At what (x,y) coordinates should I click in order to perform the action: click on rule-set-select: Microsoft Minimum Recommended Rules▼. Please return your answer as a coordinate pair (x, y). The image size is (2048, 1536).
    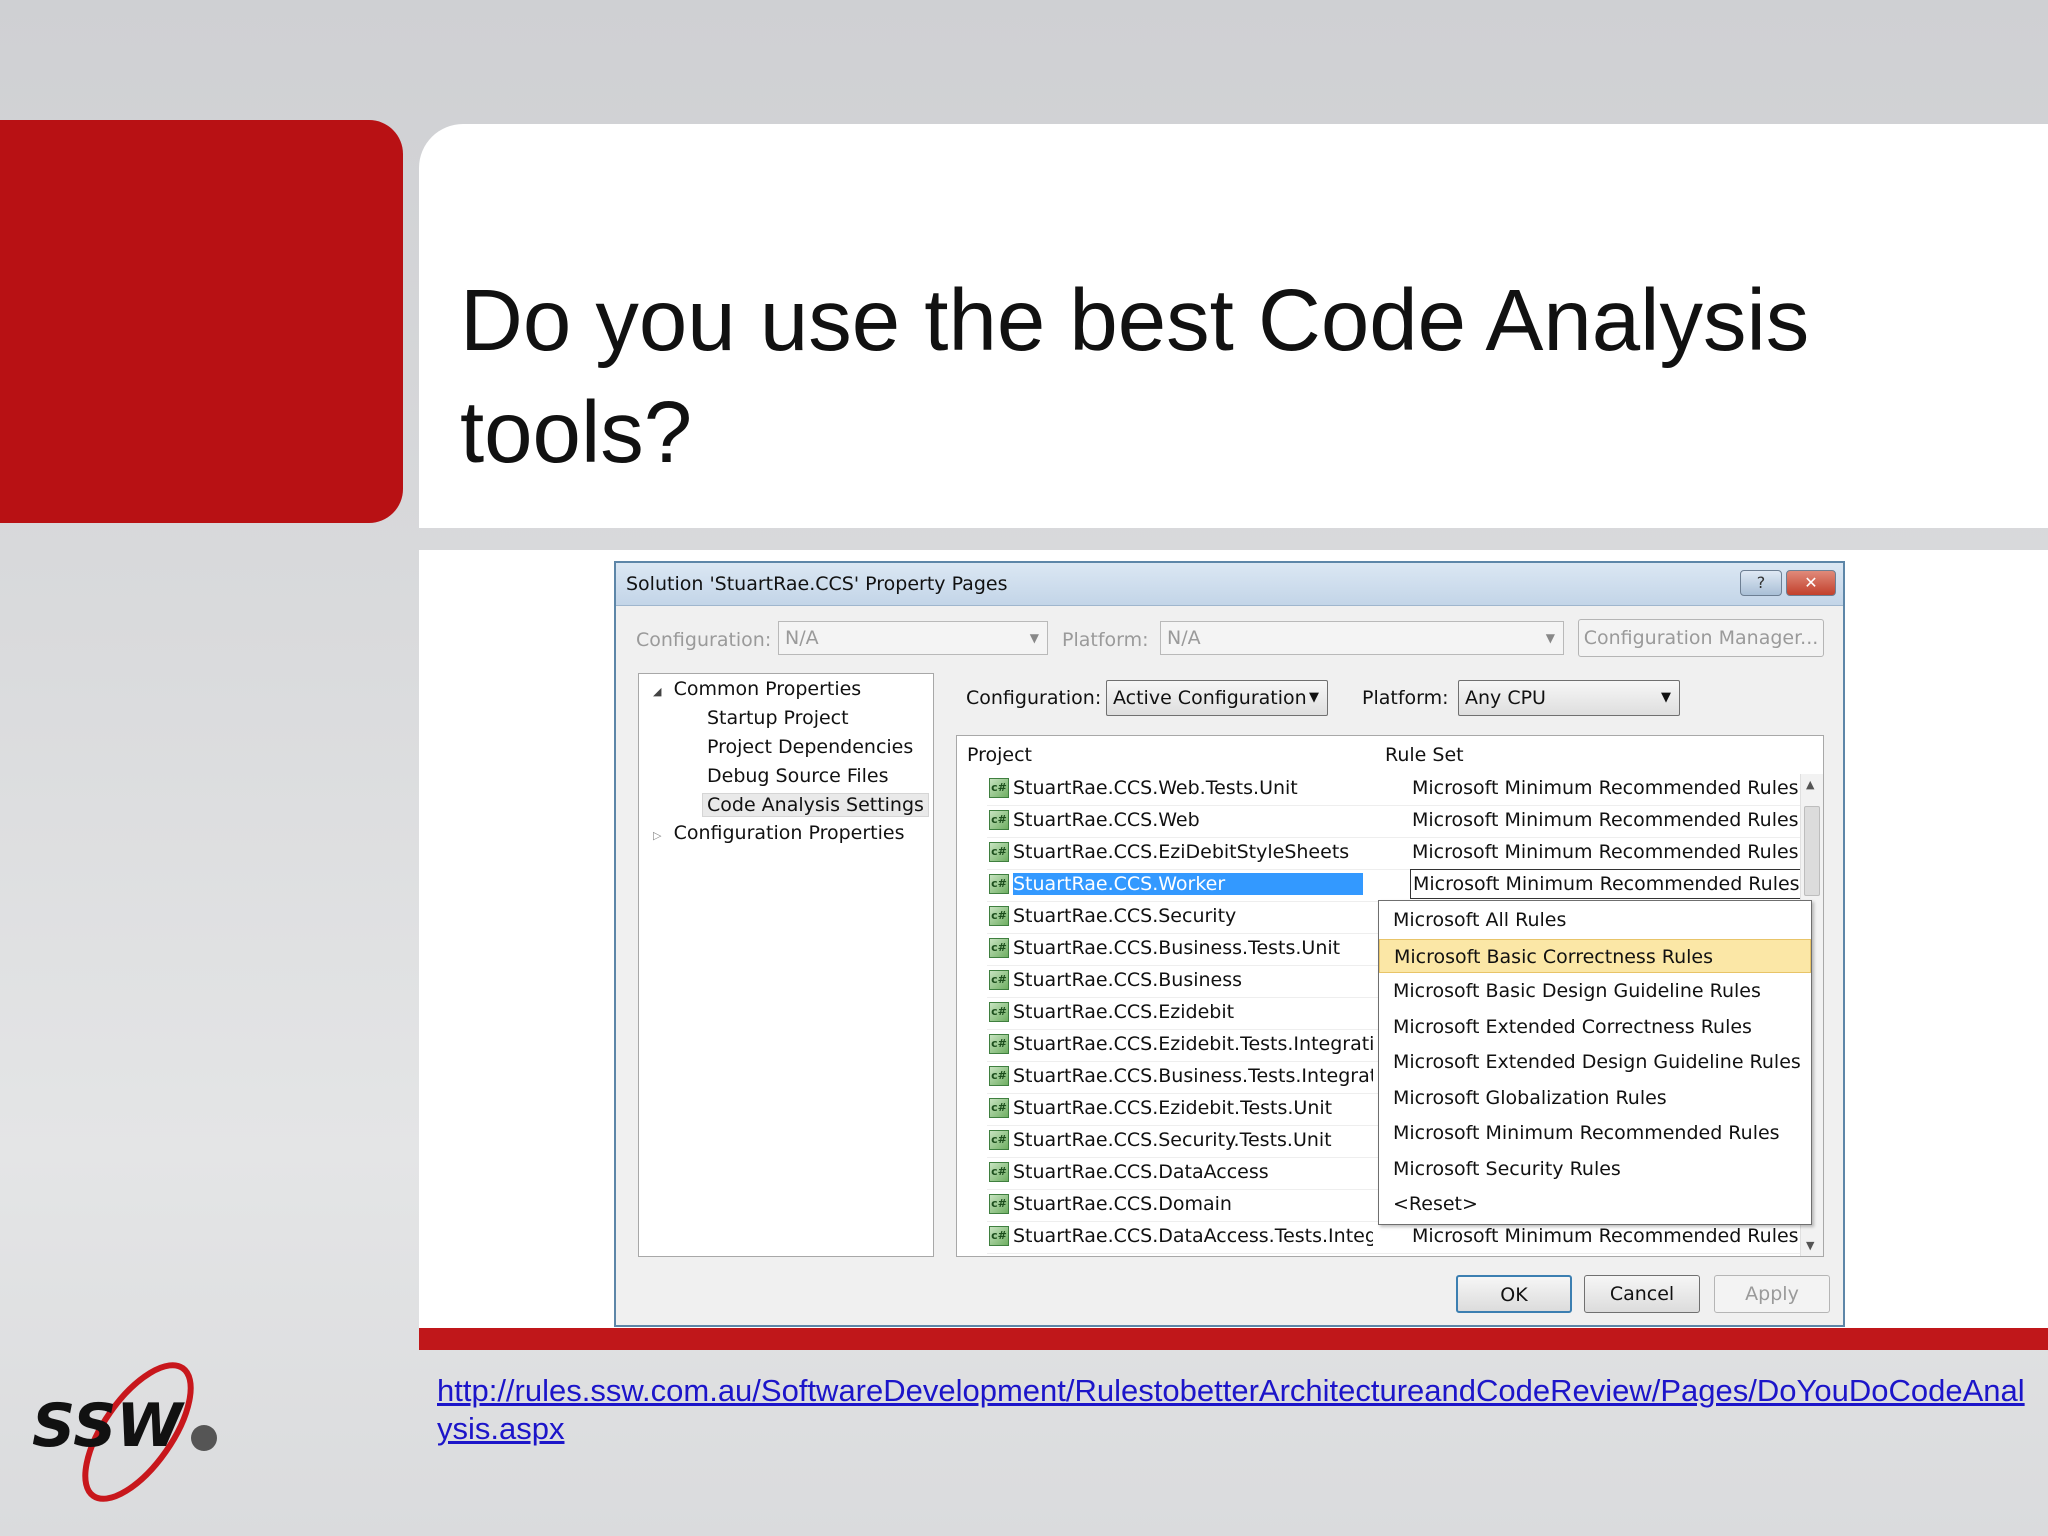
    Looking at the image, I should click on (1615, 884).